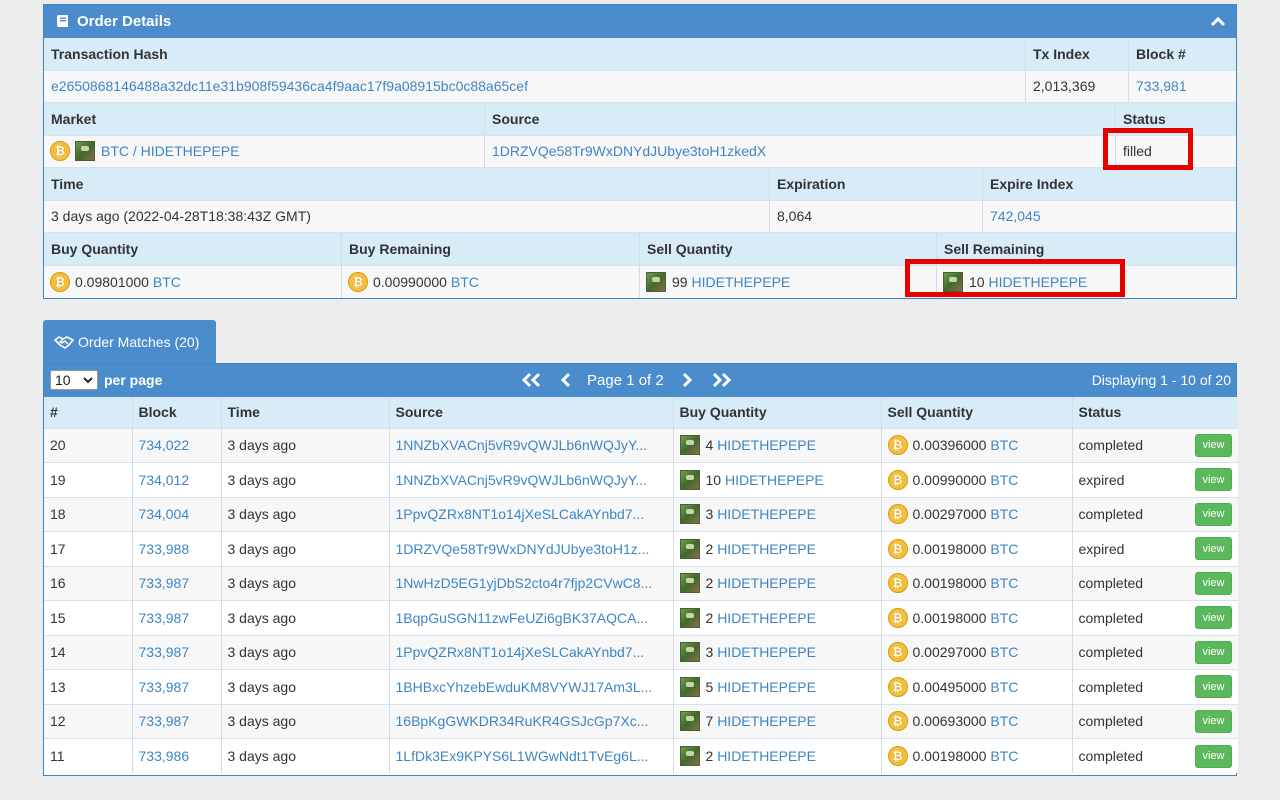  What do you see at coordinates (74, 380) in the screenshot?
I see `per-page-select: 10` at bounding box center [74, 380].